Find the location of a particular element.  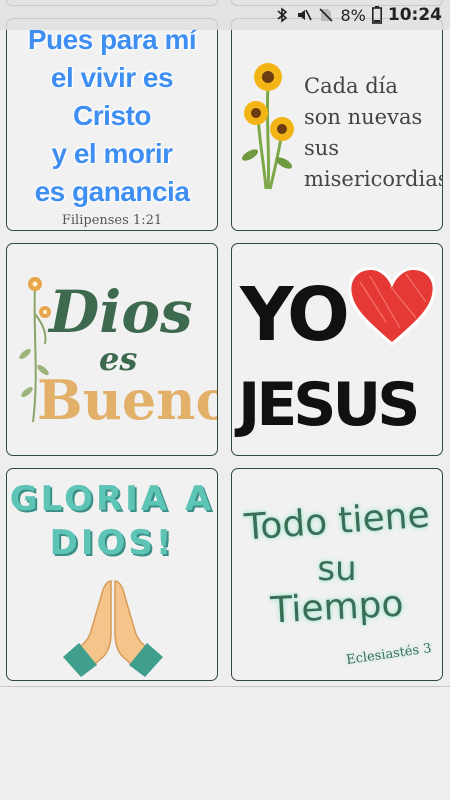

praying-hands-icon is located at coordinates (113, 628).